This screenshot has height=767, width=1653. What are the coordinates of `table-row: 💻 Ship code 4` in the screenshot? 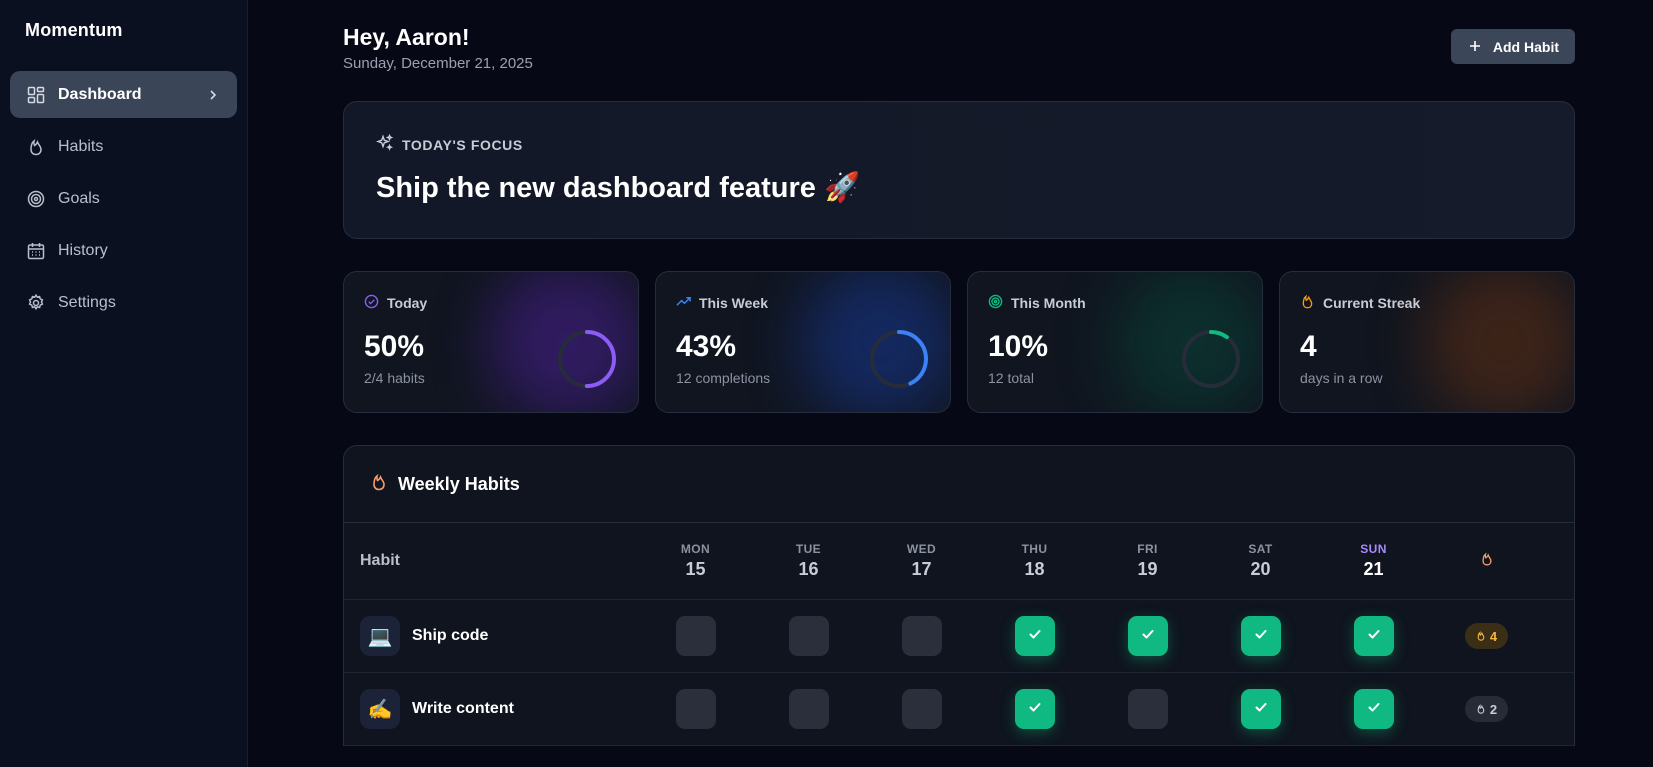 It's located at (959, 636).